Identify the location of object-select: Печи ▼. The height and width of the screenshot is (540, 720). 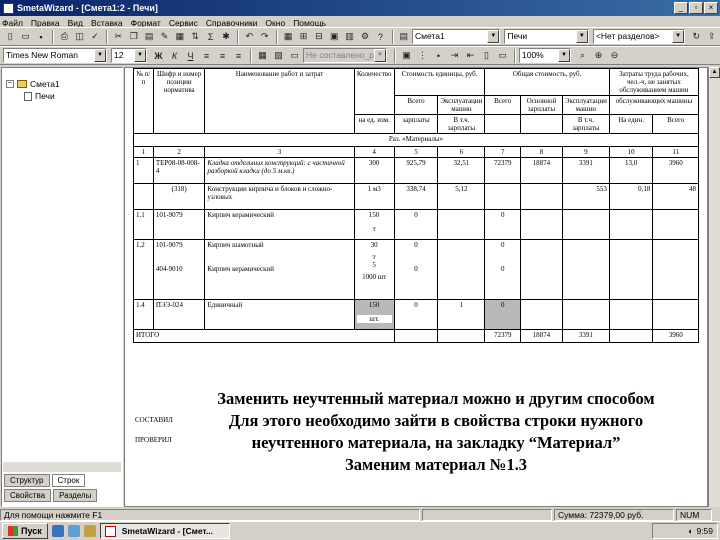
(546, 36).